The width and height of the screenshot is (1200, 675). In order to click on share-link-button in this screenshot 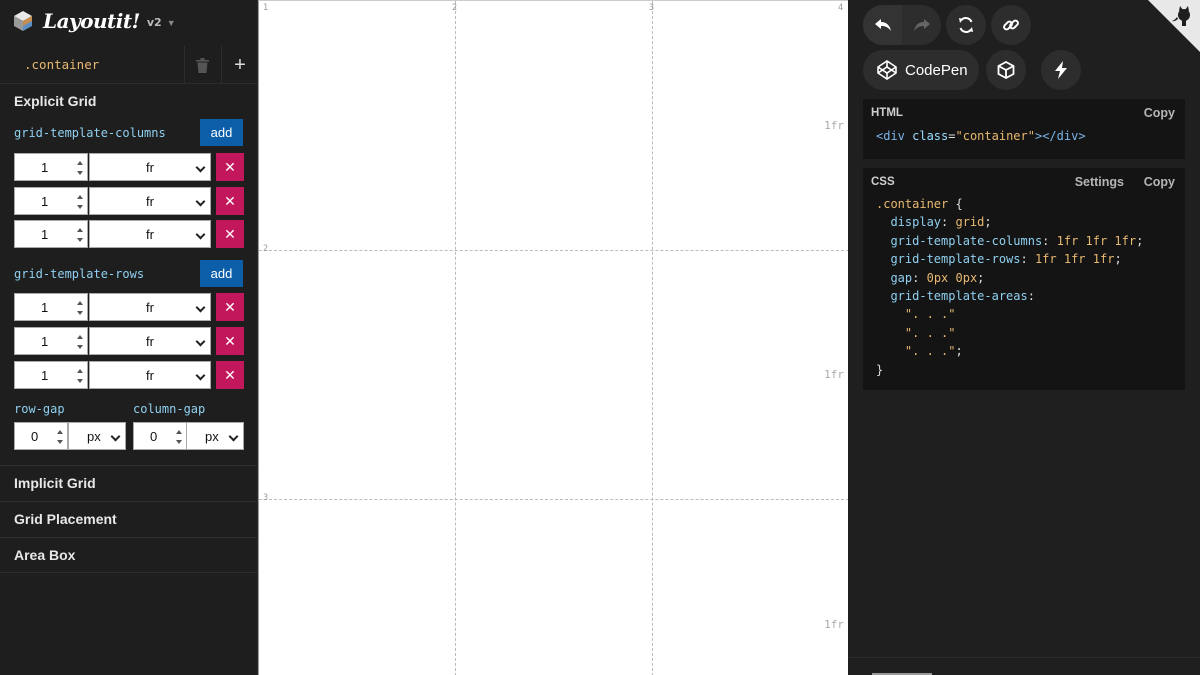, I will do `click(1011, 25)`.